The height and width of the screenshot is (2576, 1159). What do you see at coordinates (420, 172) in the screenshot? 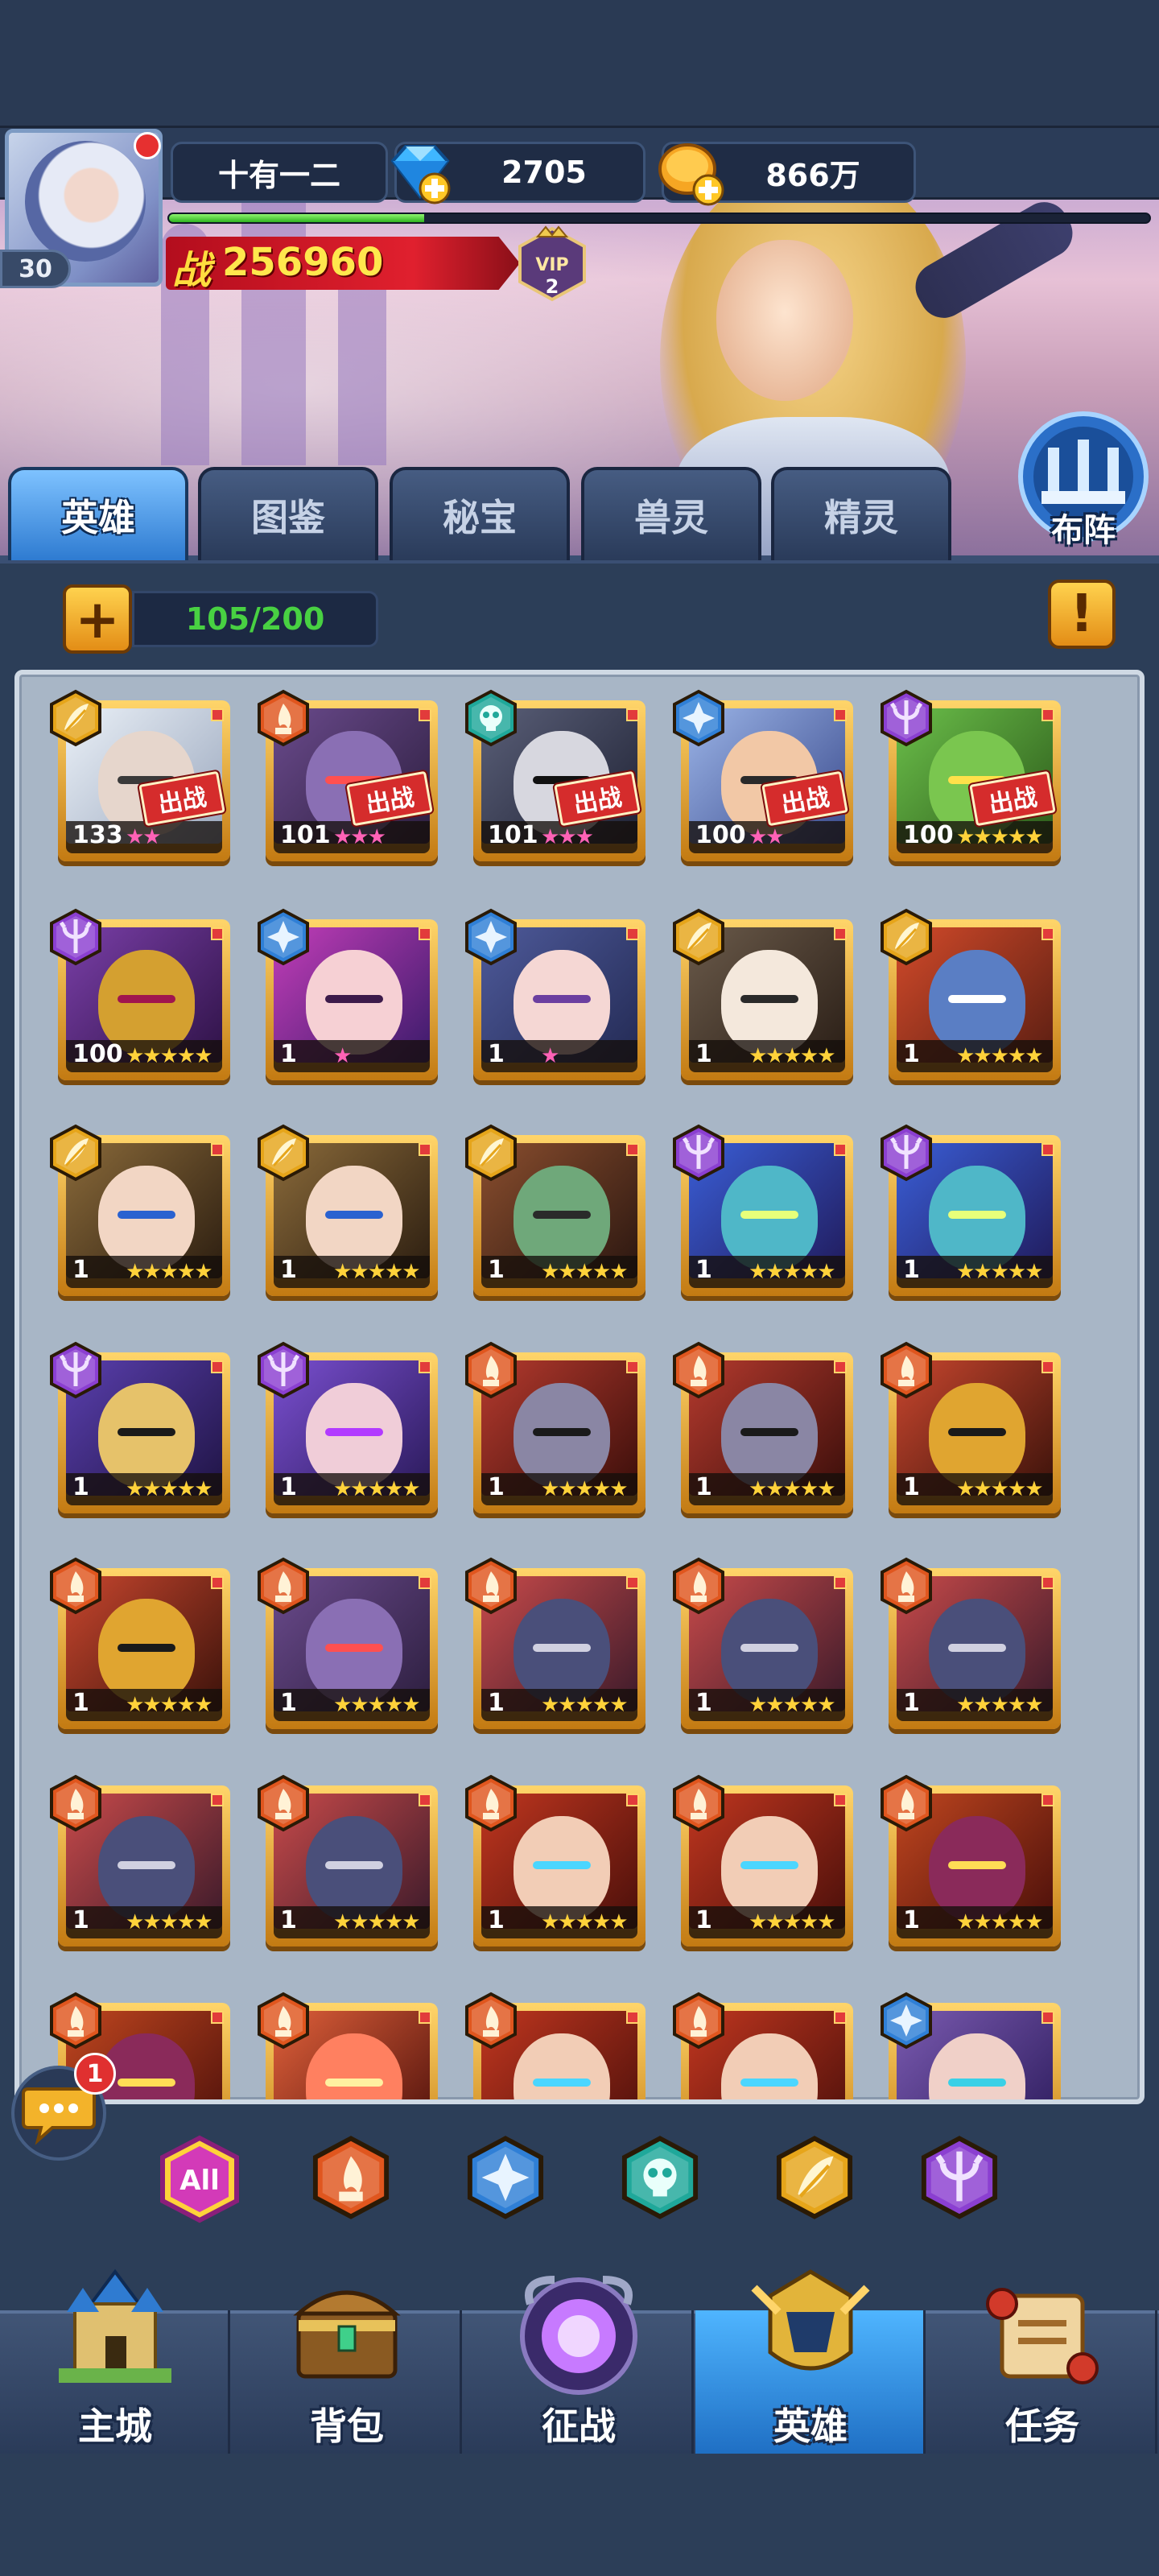
I see `diamond-plus-icon` at bounding box center [420, 172].